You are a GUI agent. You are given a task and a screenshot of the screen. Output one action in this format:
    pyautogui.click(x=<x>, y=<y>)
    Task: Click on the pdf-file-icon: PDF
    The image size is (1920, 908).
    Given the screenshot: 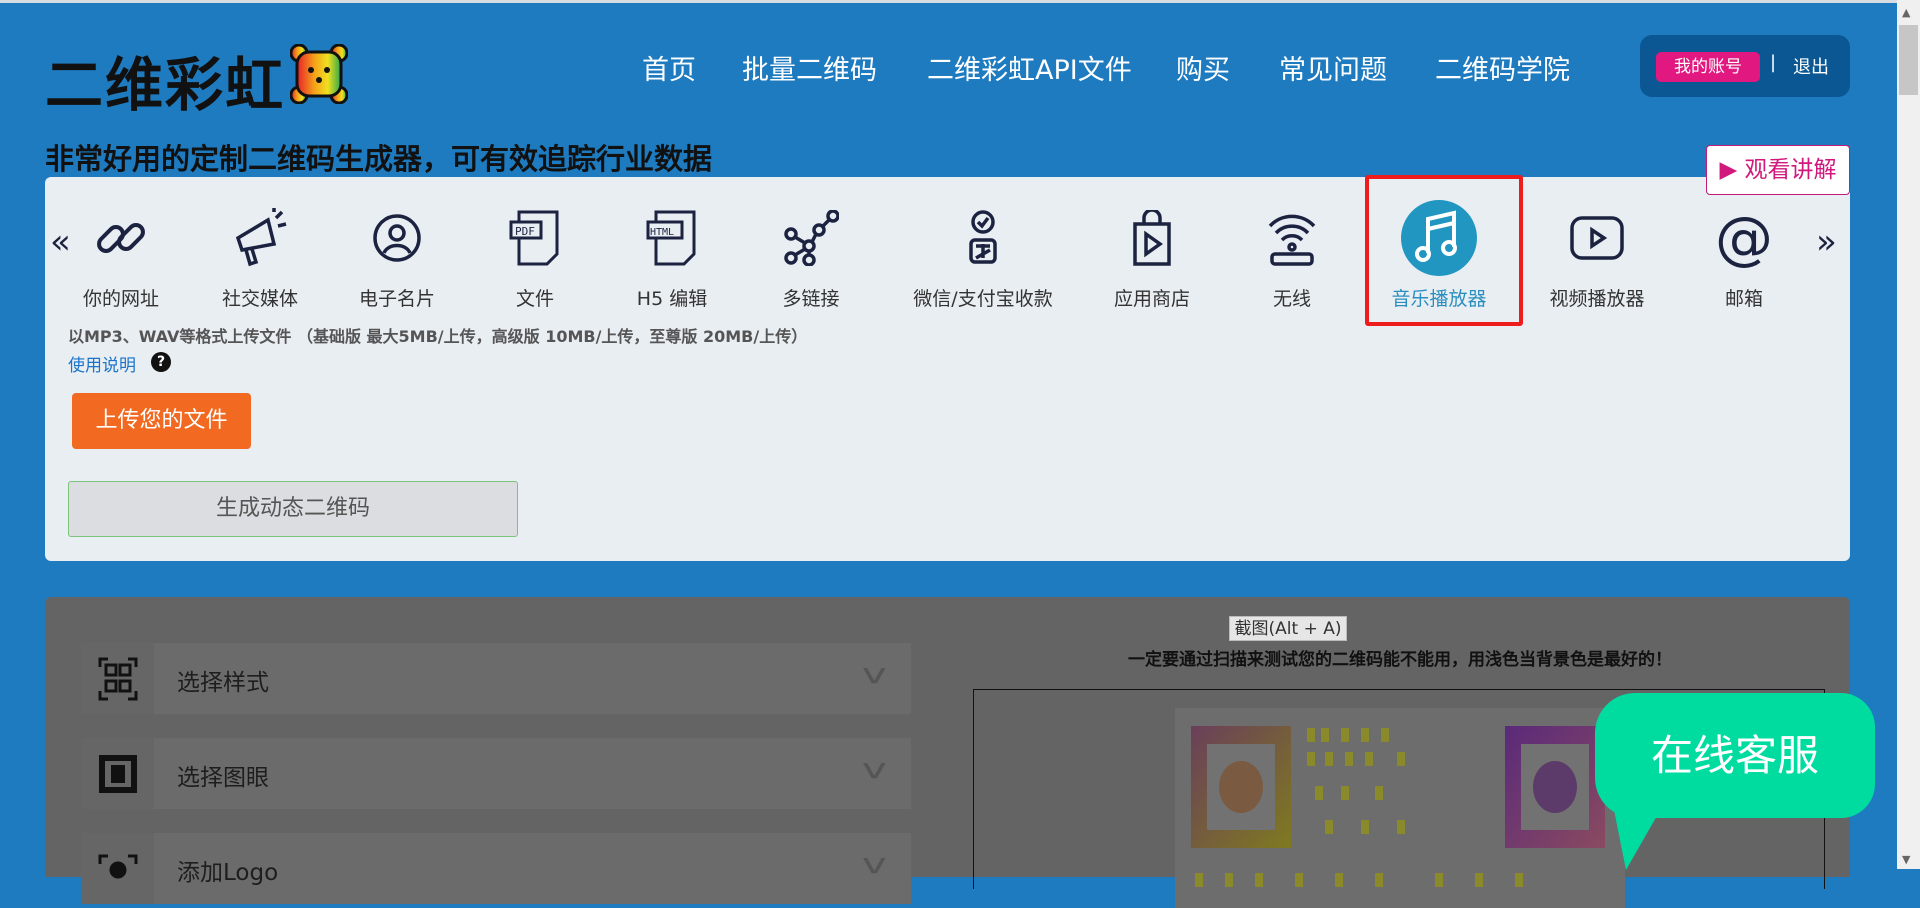 What is the action you would take?
    pyautogui.click(x=535, y=238)
    